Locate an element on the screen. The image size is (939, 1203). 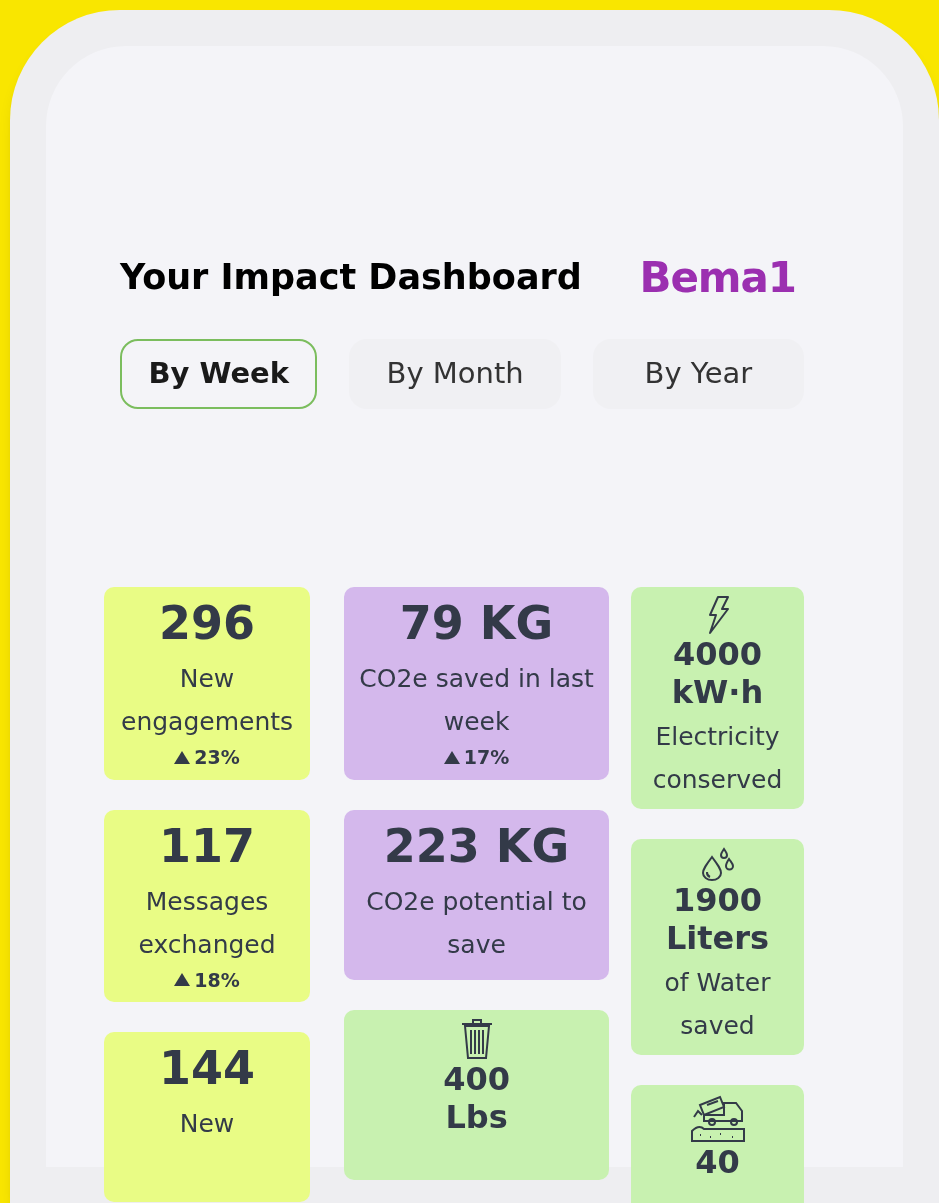
change-percent: 18% is located at coordinates (217, 980).